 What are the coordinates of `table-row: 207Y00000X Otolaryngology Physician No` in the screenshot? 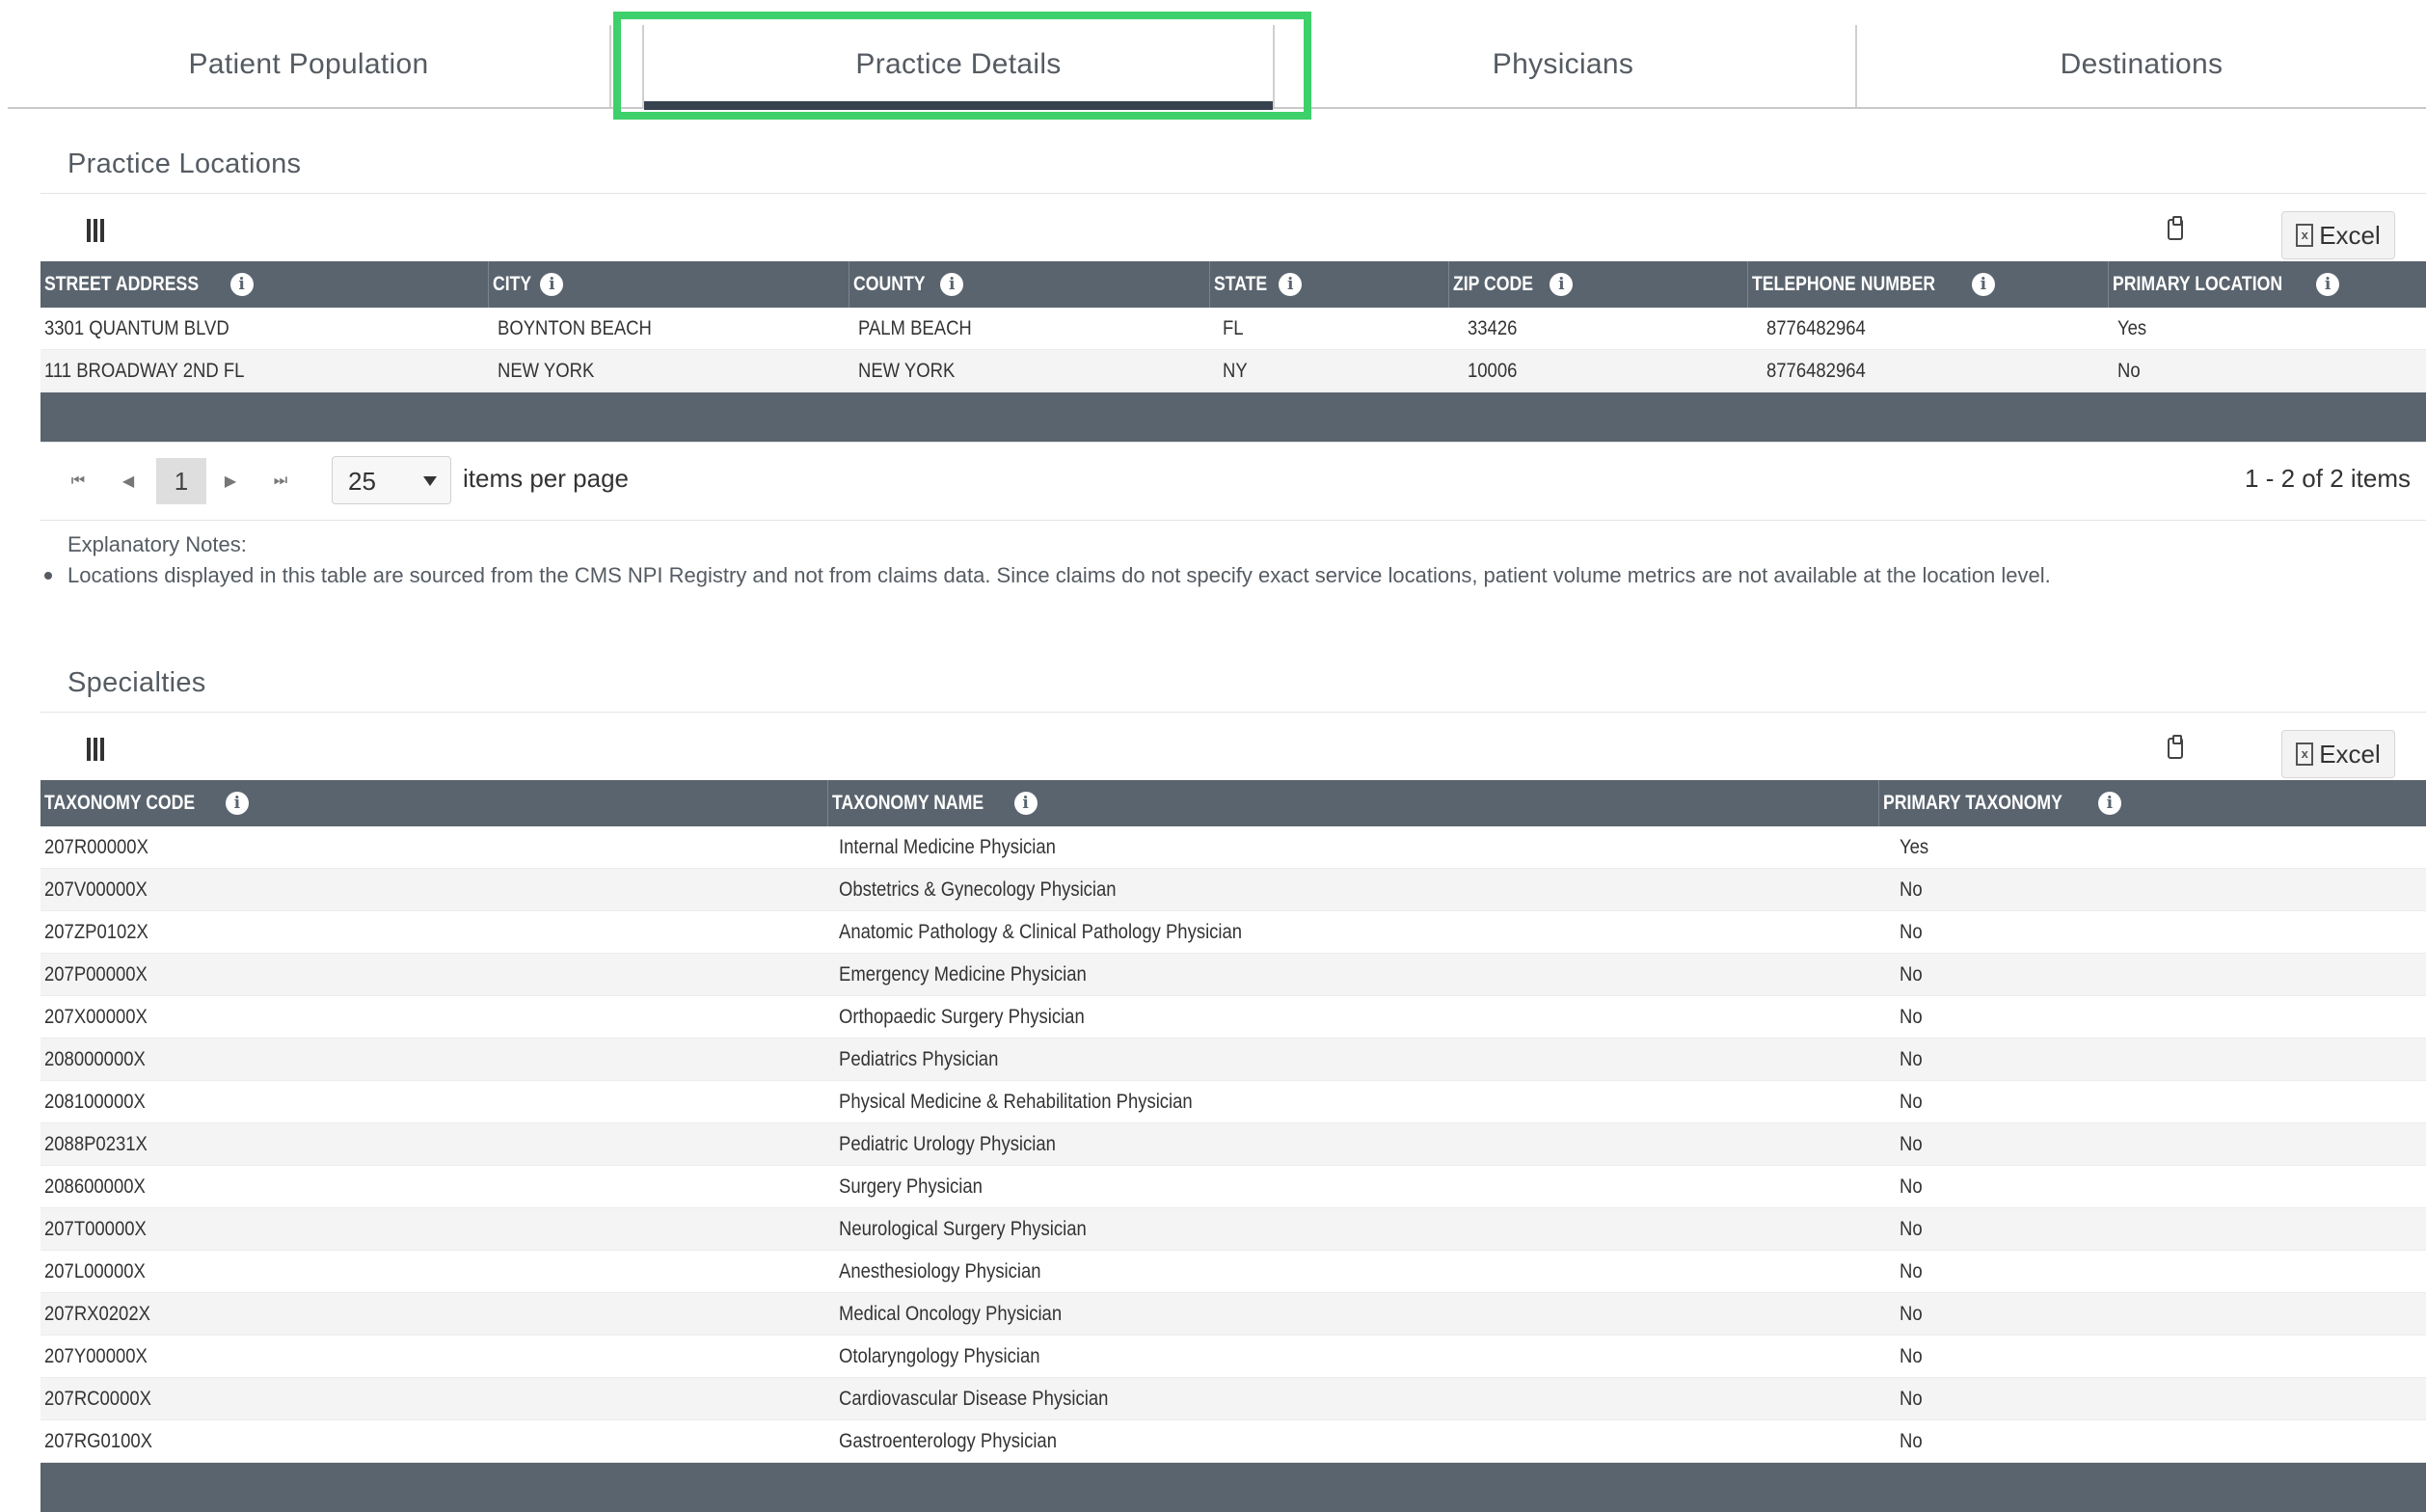 It's located at (1233, 1356).